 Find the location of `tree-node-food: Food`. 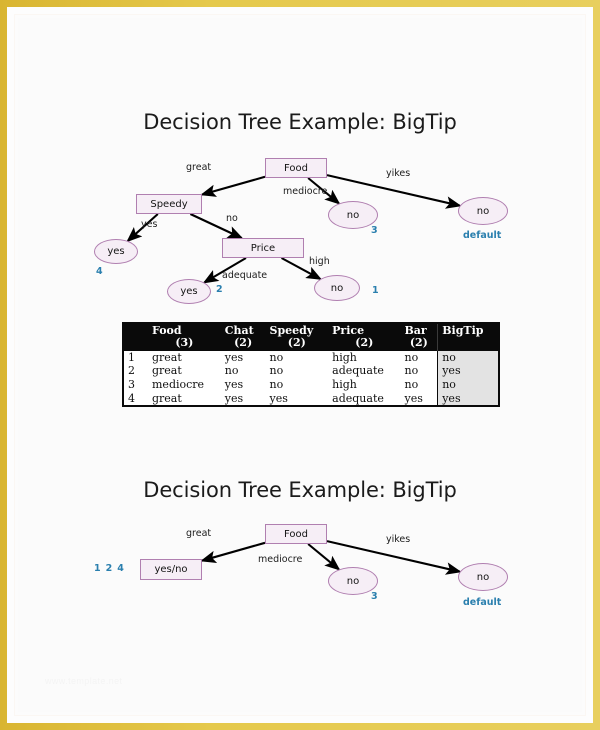

tree-node-food: Food is located at coordinates (296, 168).